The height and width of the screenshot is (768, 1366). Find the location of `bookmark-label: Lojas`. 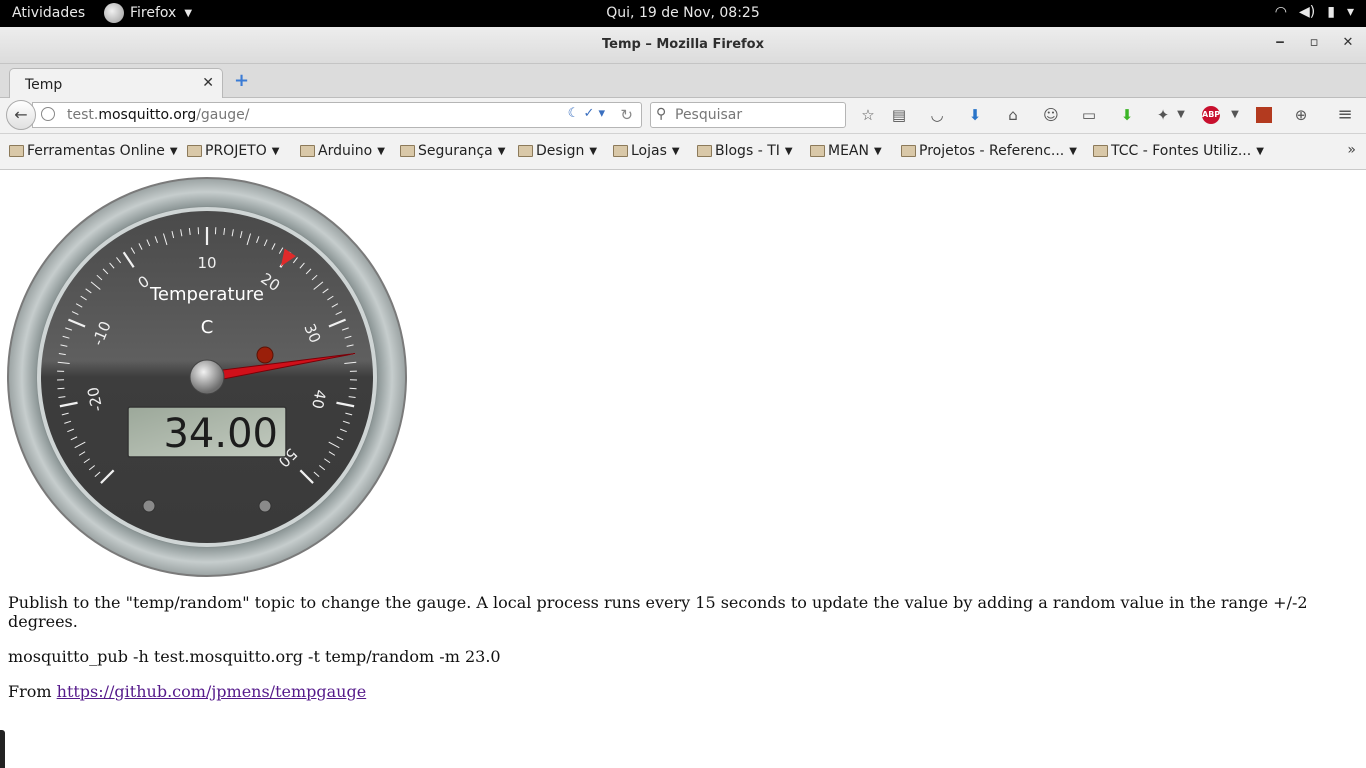

bookmark-label: Lojas is located at coordinates (649, 151).